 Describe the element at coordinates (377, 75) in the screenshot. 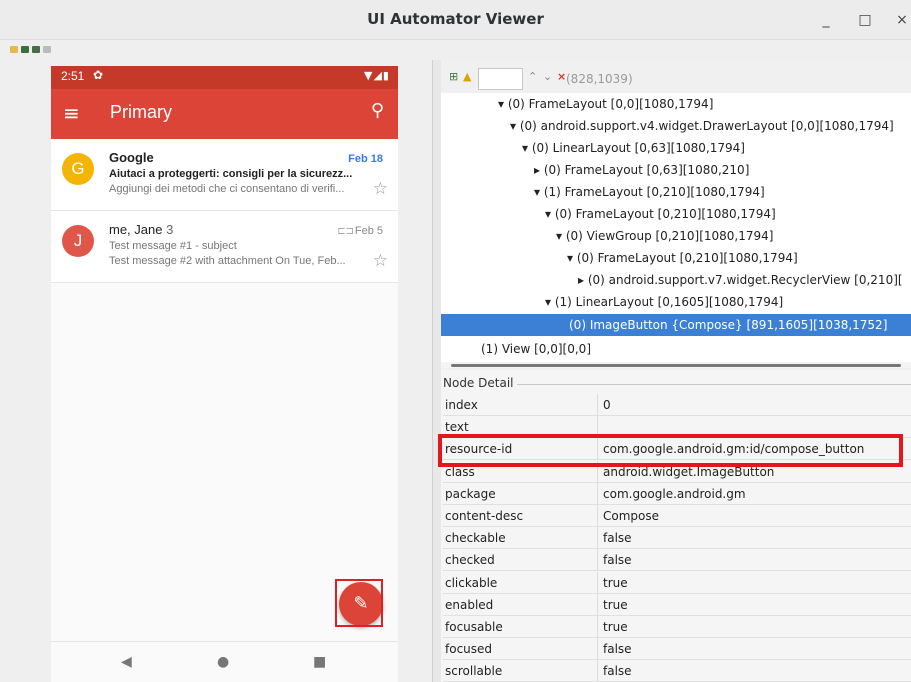

I see `signal-battery-icon: ▼◢▮` at that location.